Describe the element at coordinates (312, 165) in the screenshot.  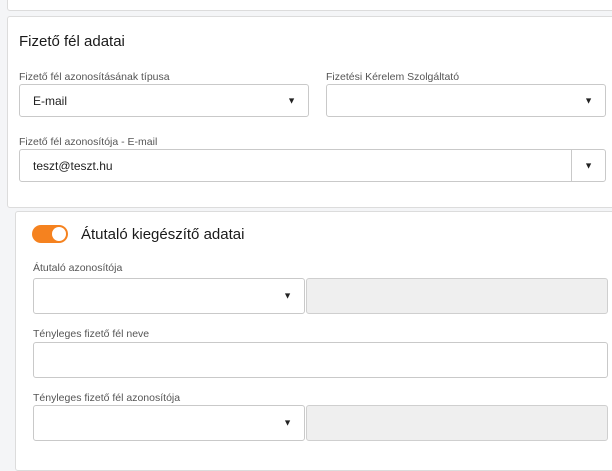
I see `payer-email-combobox: teszt@teszt.hu ▼` at that location.